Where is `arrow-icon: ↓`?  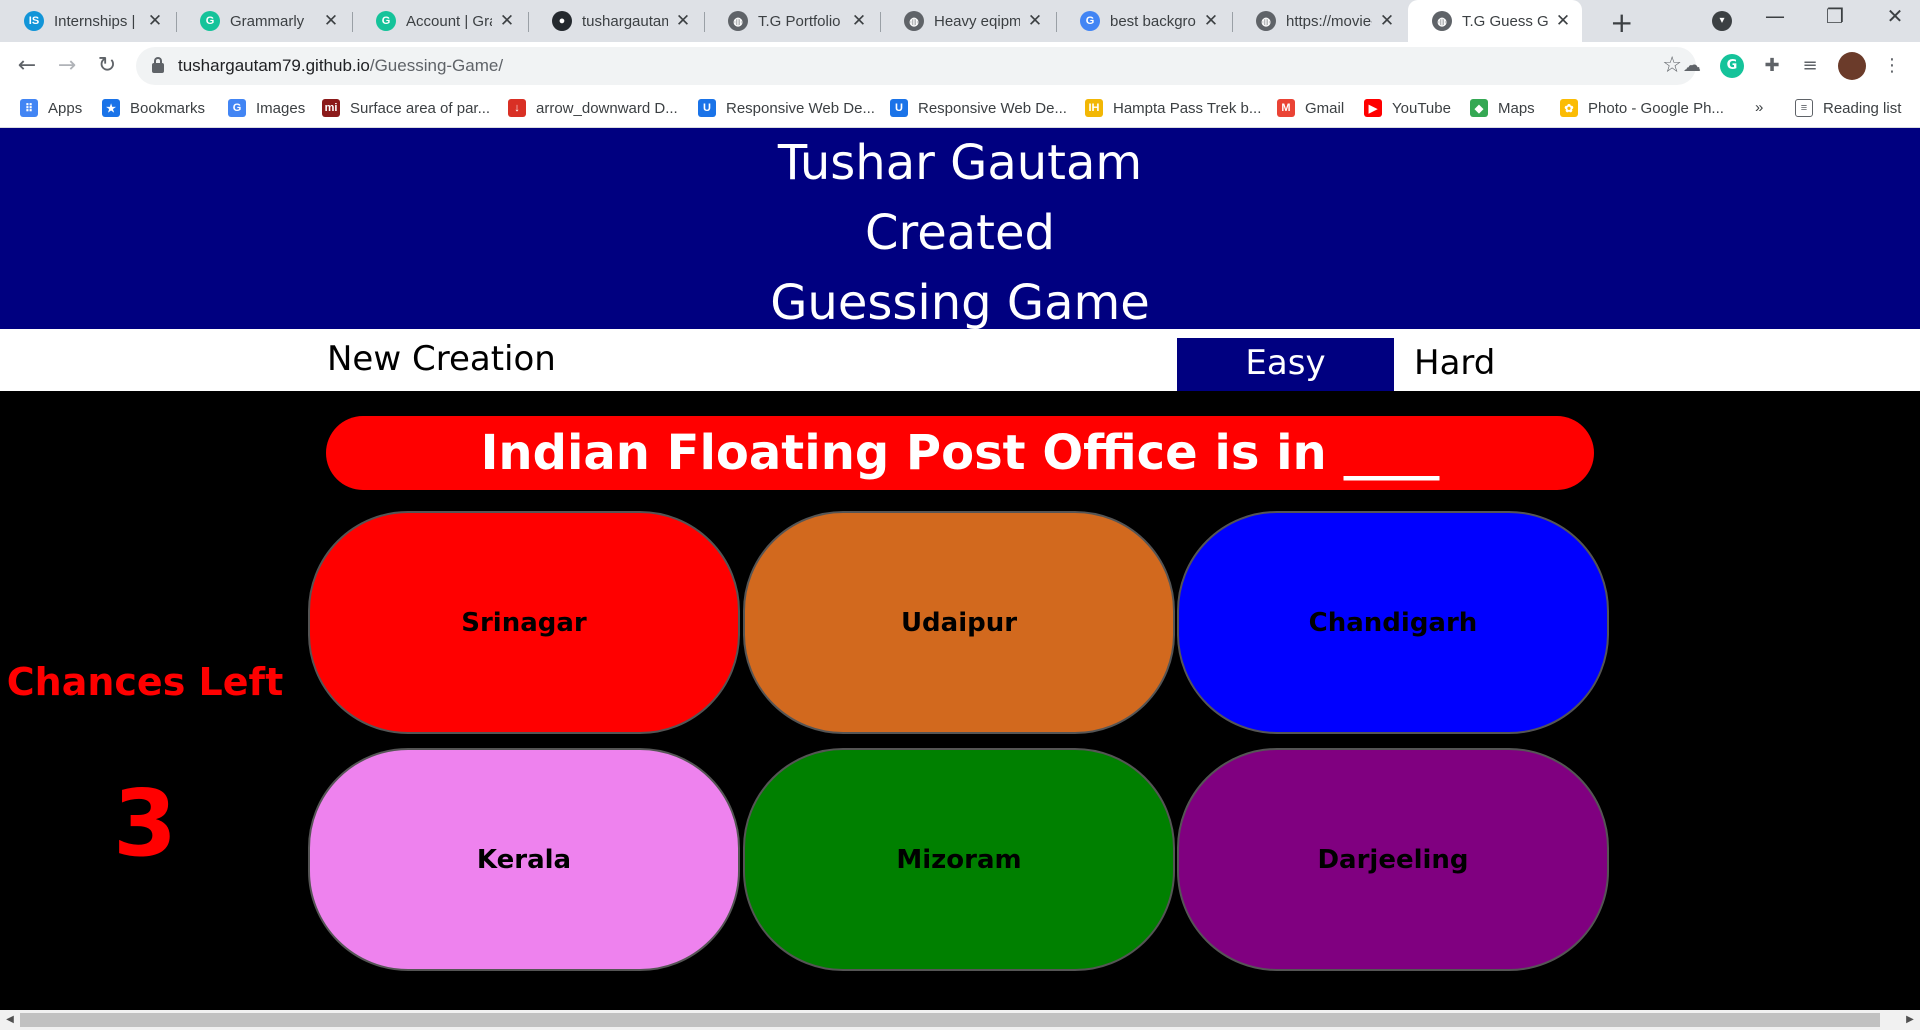
arrow-icon: ↓ is located at coordinates (517, 108).